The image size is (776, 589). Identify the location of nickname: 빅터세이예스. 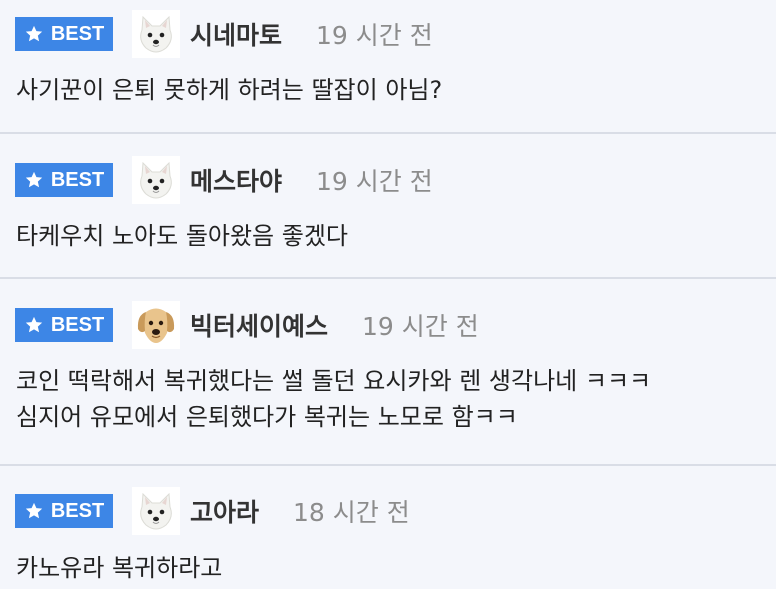
(259, 325).